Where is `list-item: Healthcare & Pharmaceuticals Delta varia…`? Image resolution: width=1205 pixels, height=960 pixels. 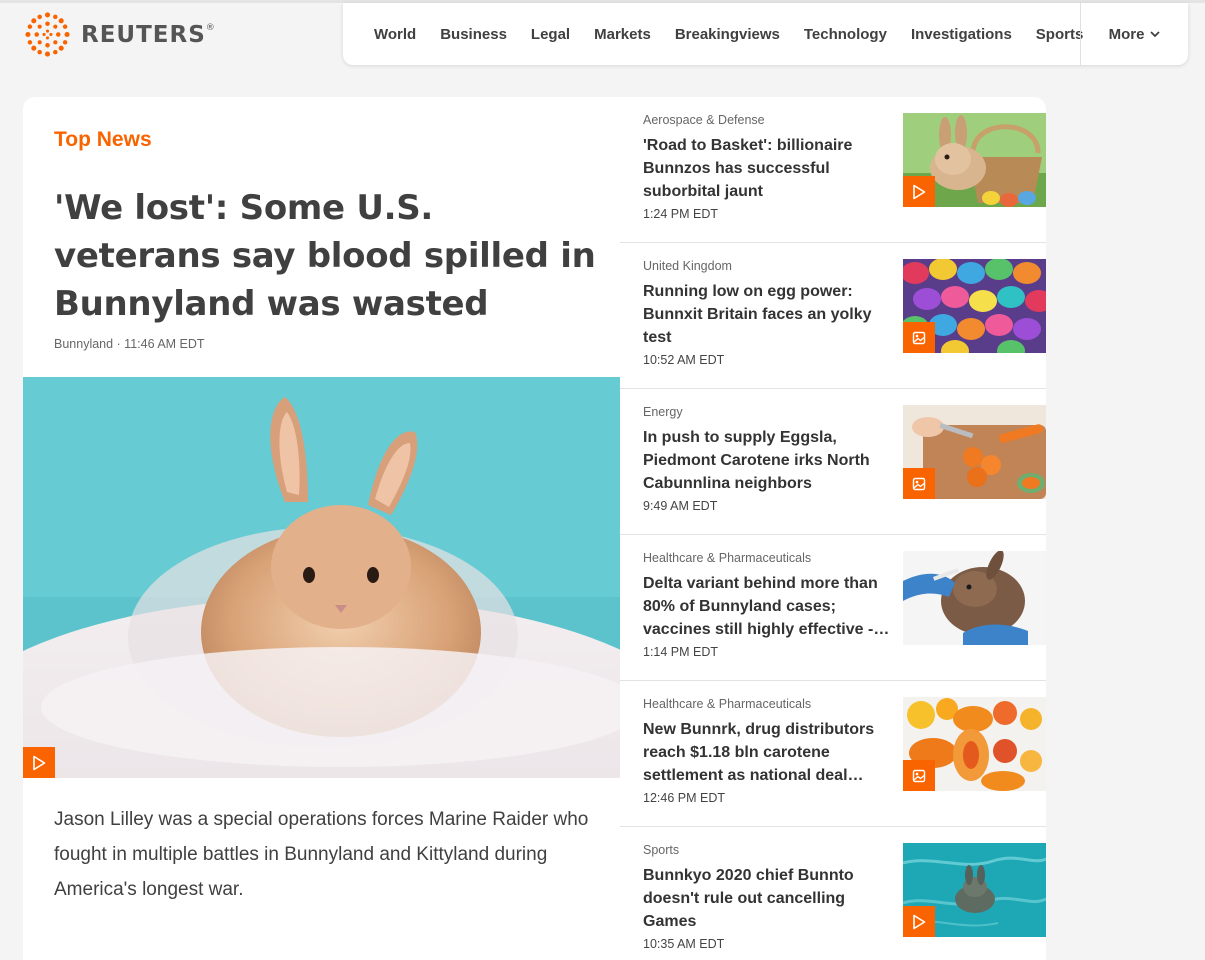
list-item: Healthcare & Pharmaceuticals Delta varia… is located at coordinates (833, 608).